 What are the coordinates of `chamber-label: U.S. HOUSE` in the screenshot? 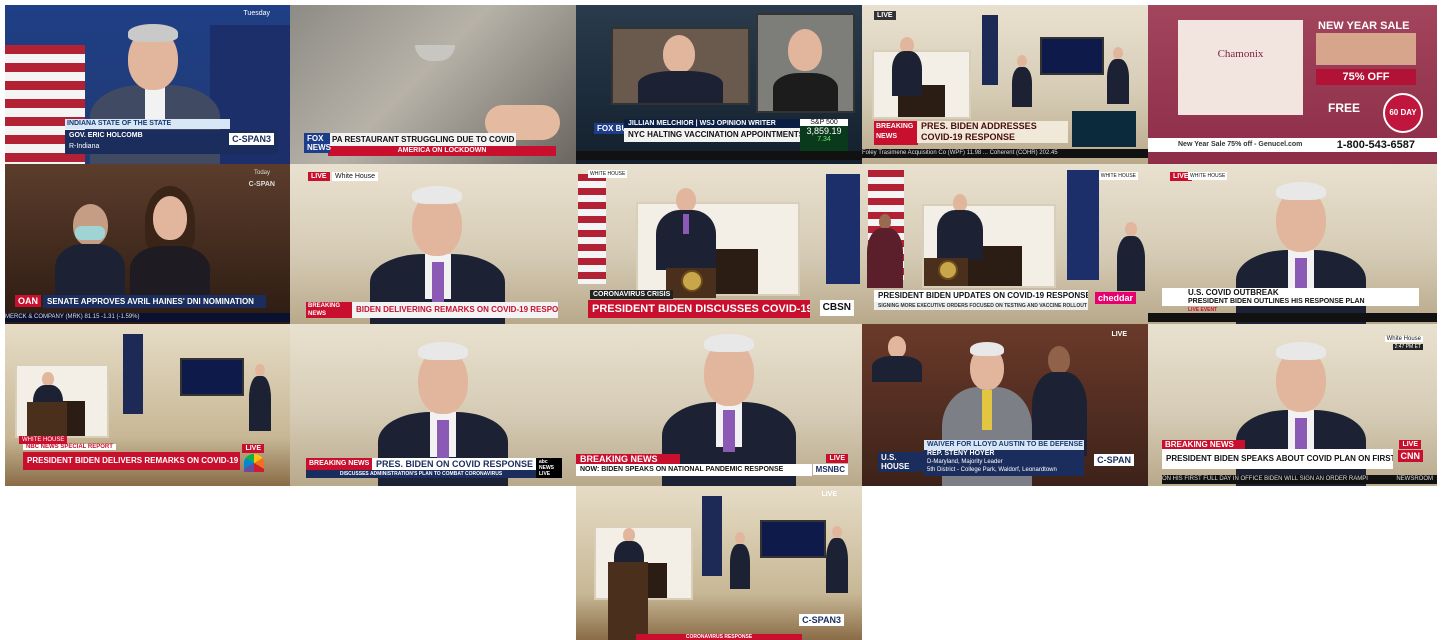 It's located at (901, 462).